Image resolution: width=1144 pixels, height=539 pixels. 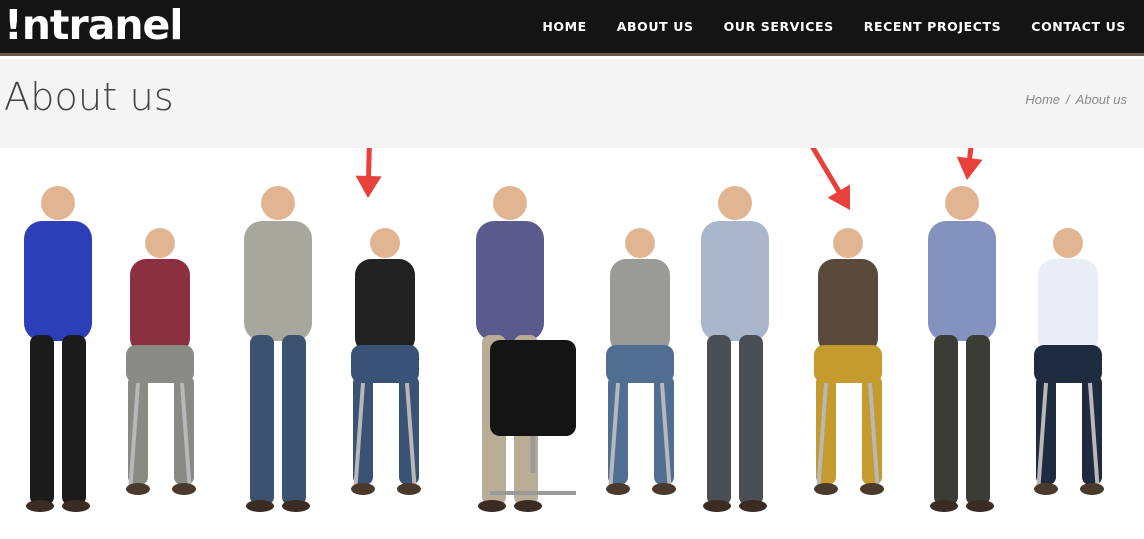 I want to click on red-arrow-3-shaft, so click(x=970, y=154).